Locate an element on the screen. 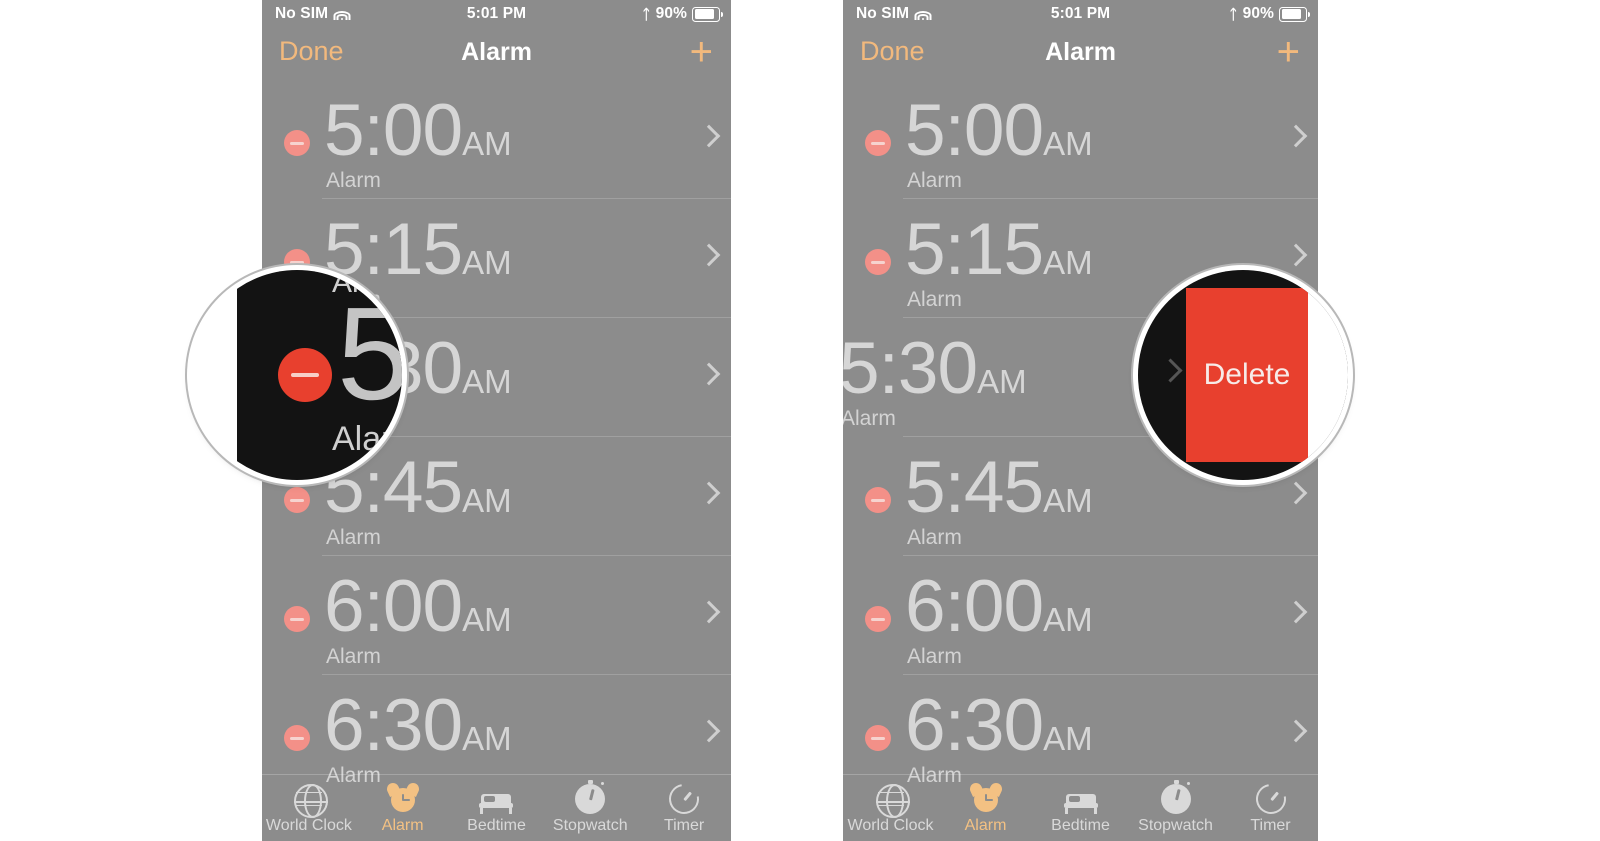 The width and height of the screenshot is (1600, 841). delete-button-label: Delete is located at coordinates (1247, 374).